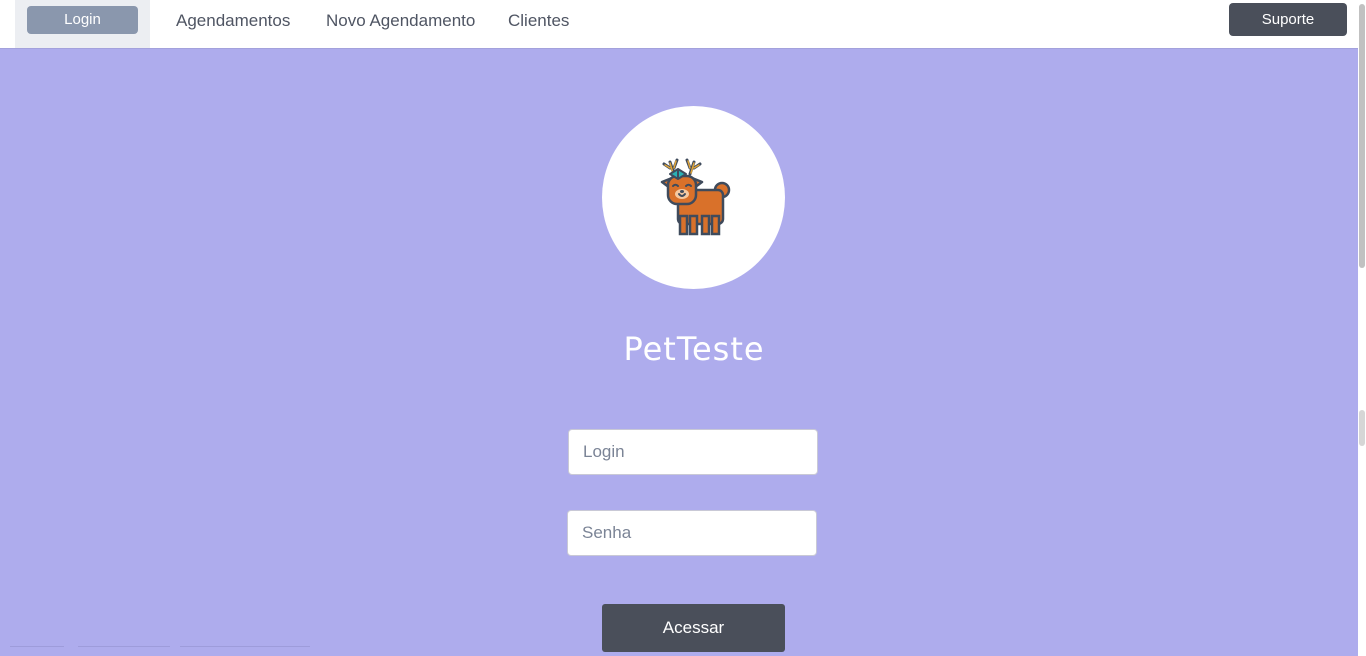  Describe the element at coordinates (694, 349) in the screenshot. I see `brand-title: PetTeste` at that location.